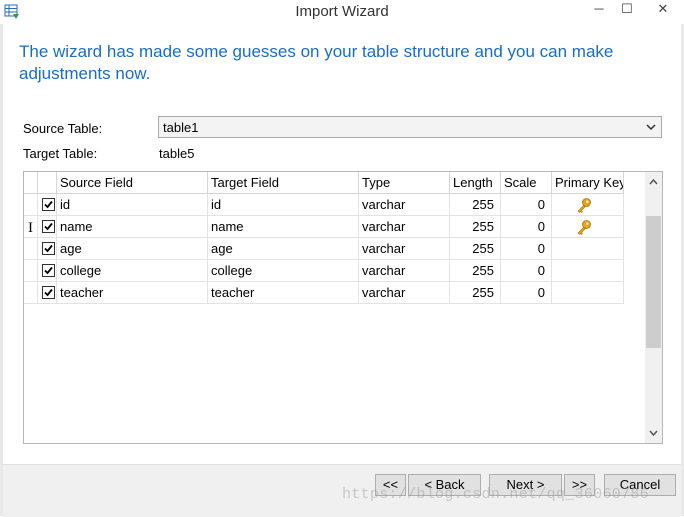 Image resolution: width=684 pixels, height=517 pixels. Describe the element at coordinates (181, 127) in the screenshot. I see `source-table-value: table1` at that location.